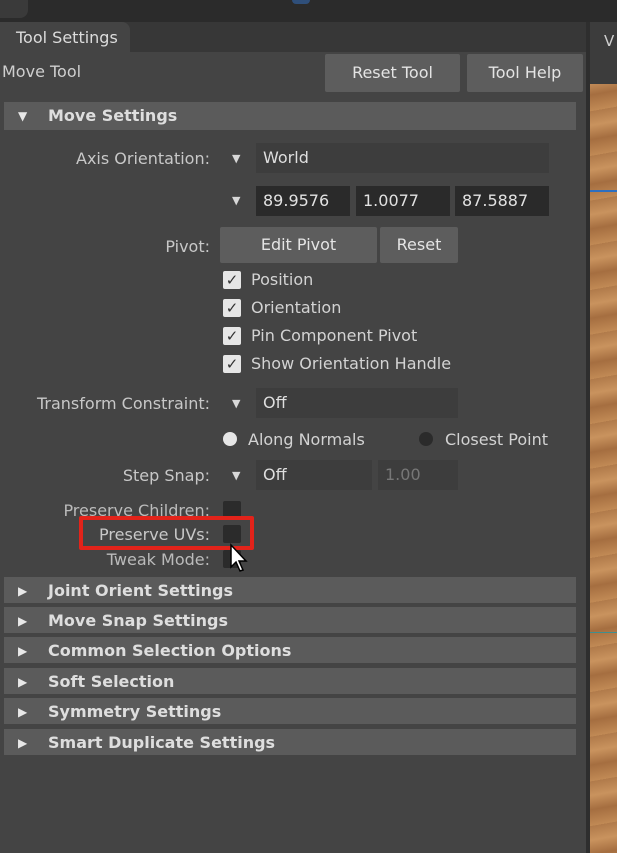  I want to click on show-orientation-handle-checkbox: ✓, so click(232, 364).